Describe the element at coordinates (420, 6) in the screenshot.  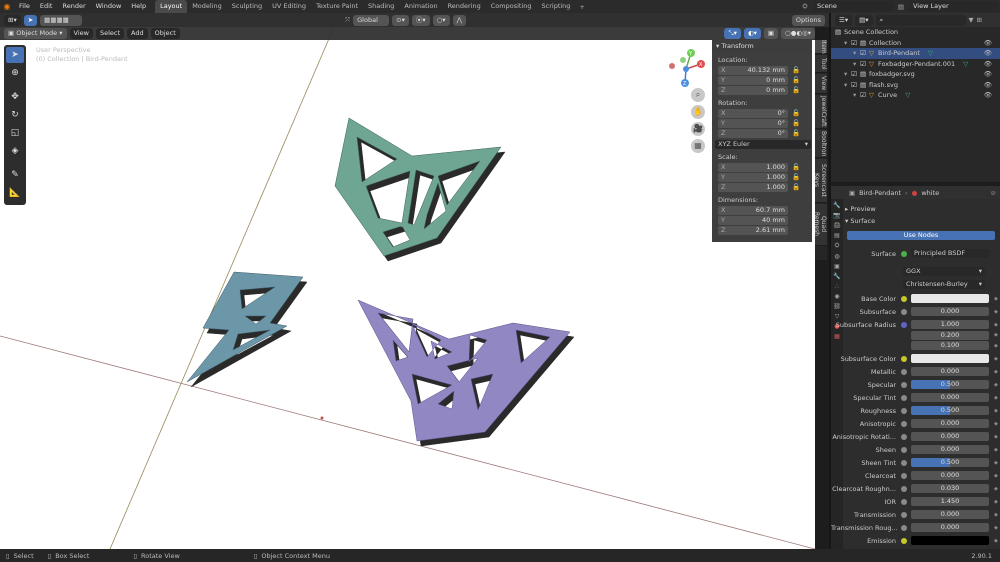
I see `workspace-tab-animation: Animation` at that location.